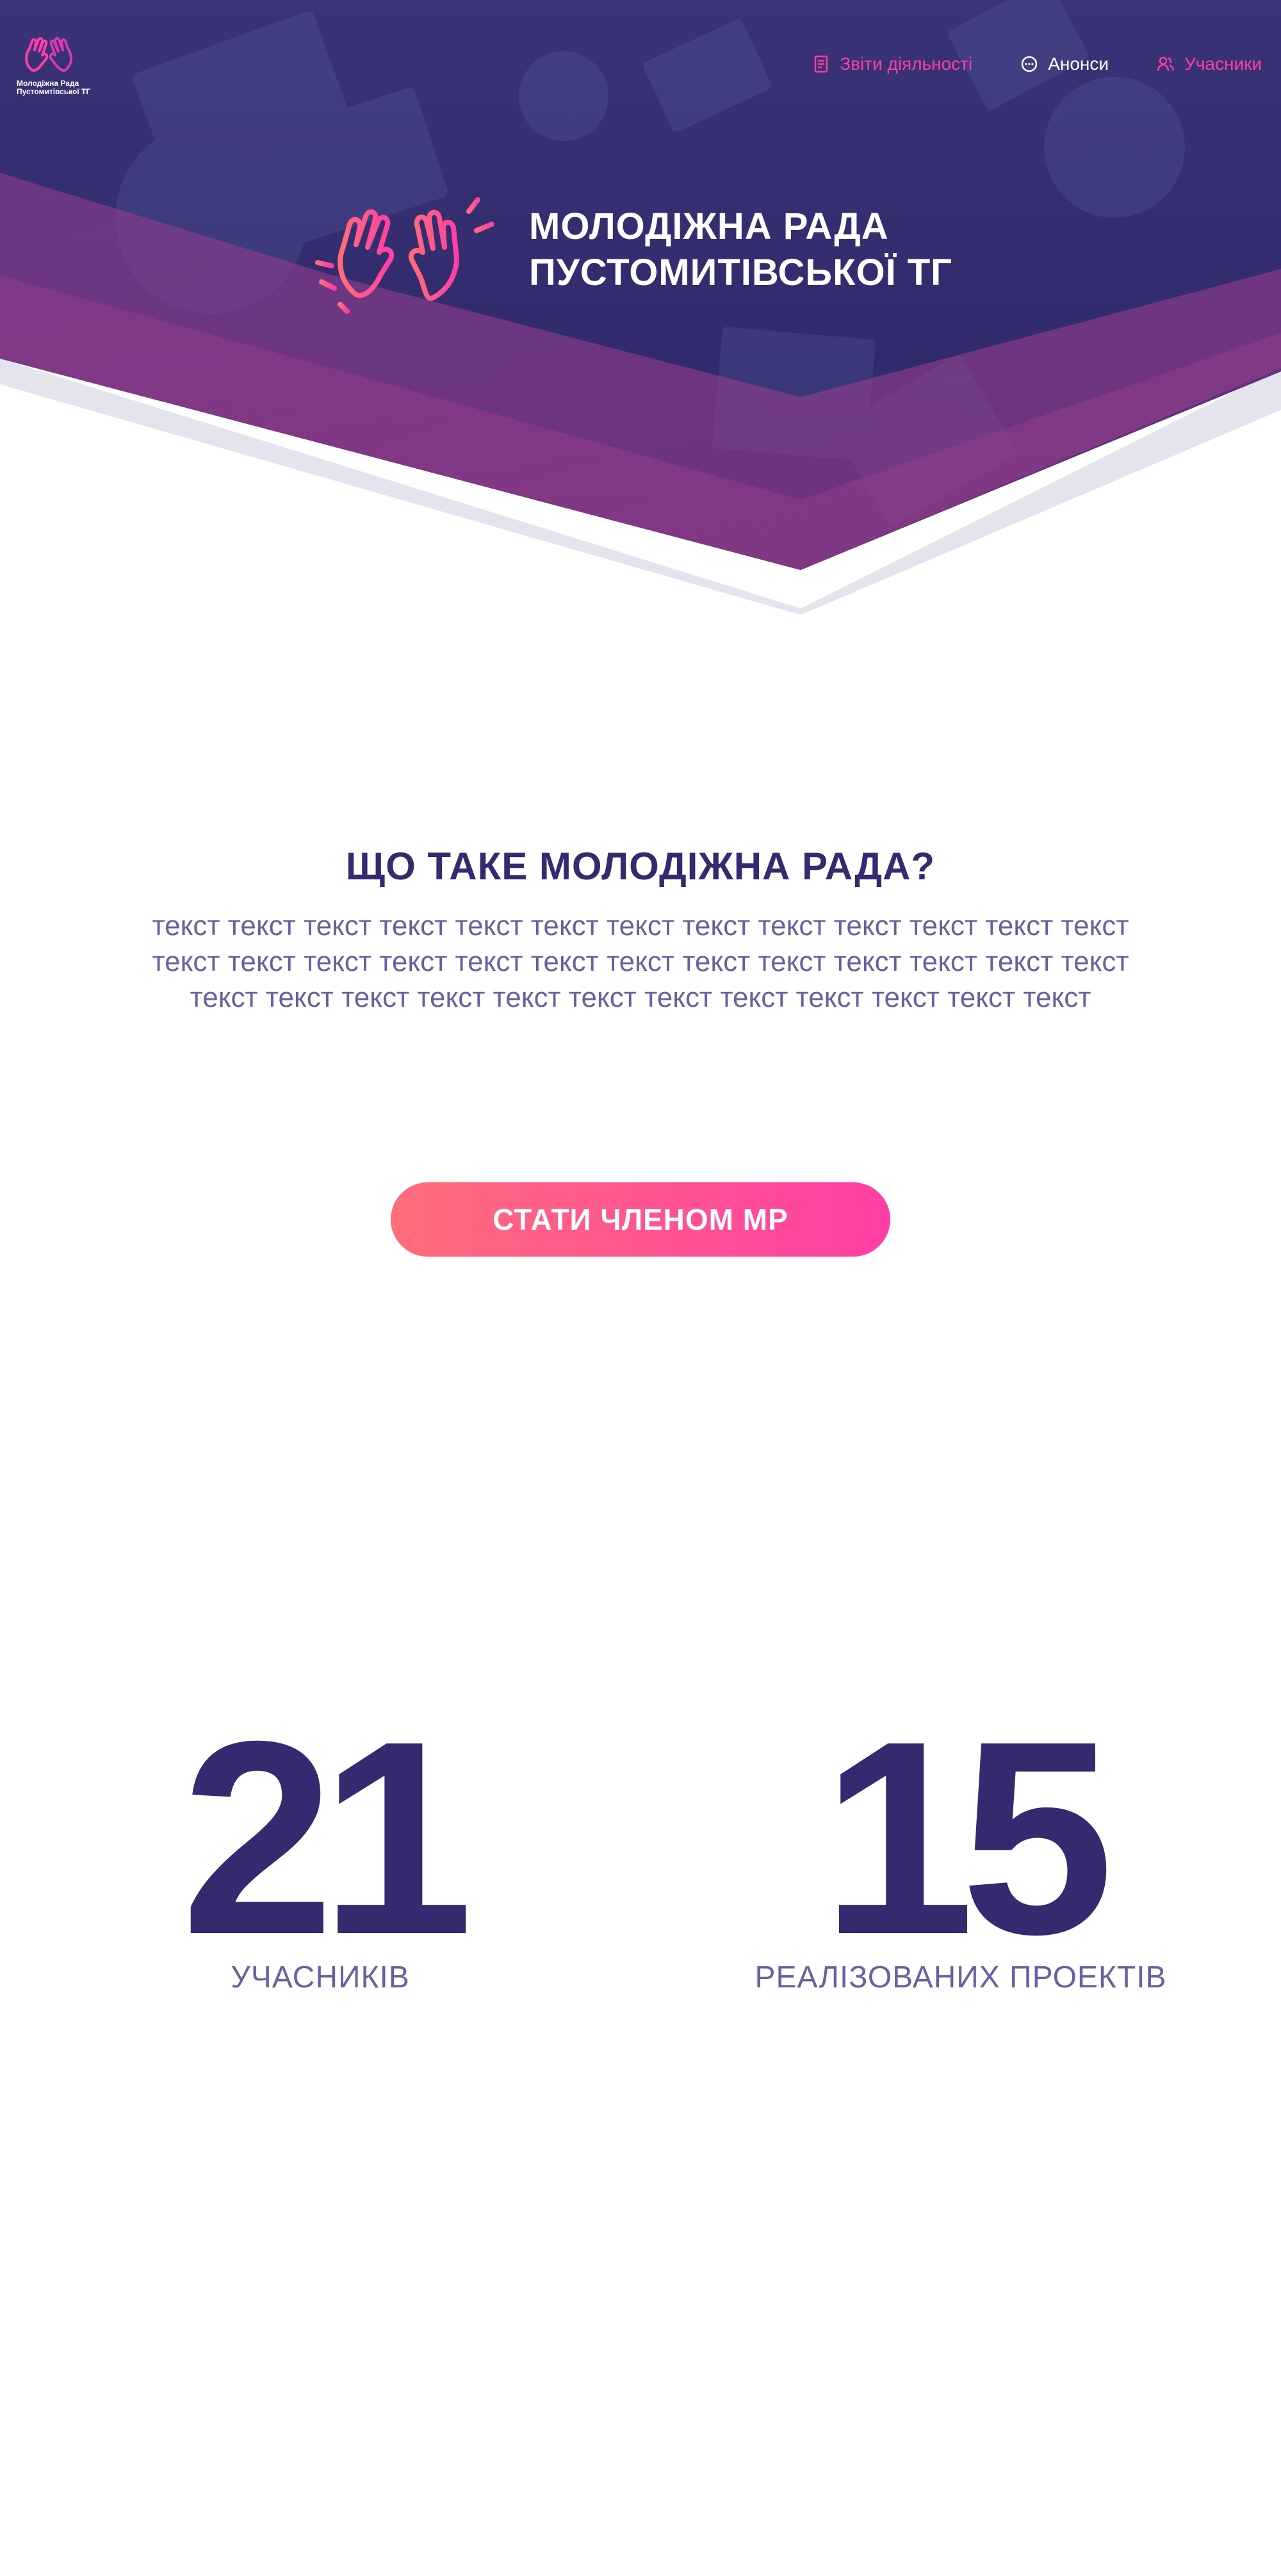 This screenshot has width=1281, height=2576. What do you see at coordinates (741, 272) in the screenshot?
I see `hero-title-line2: ПУСТОМИТІВСЬКОЇ ТГ` at bounding box center [741, 272].